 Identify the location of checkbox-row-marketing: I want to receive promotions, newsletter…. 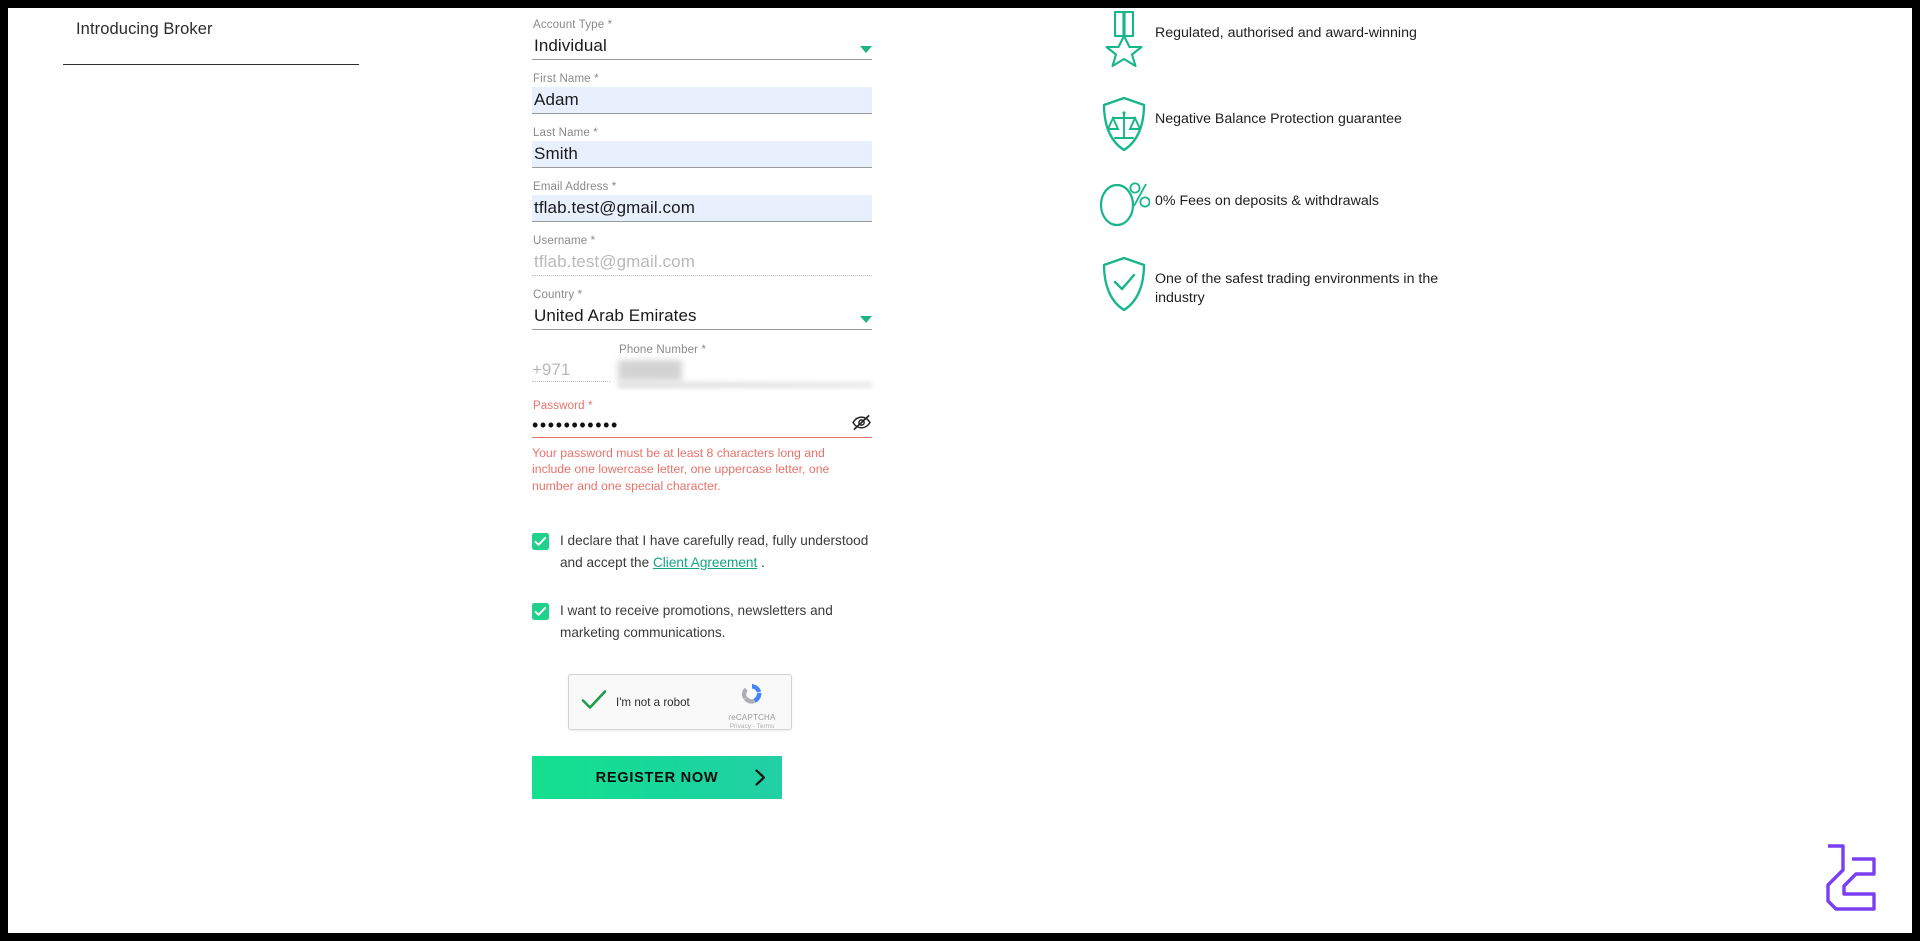
(702, 622).